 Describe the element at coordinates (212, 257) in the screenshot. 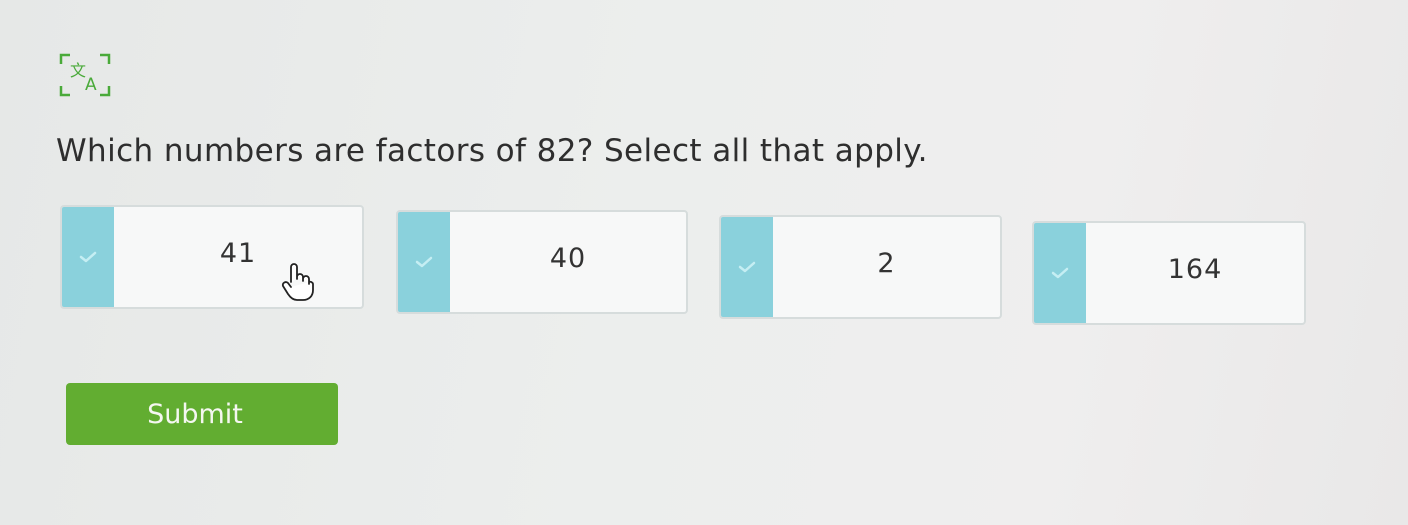

I see `choice-41: 41` at that location.